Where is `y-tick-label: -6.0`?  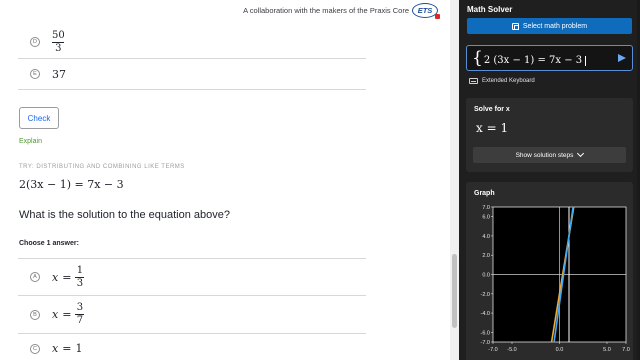
y-tick-label: -6.0 is located at coordinates (485, 333).